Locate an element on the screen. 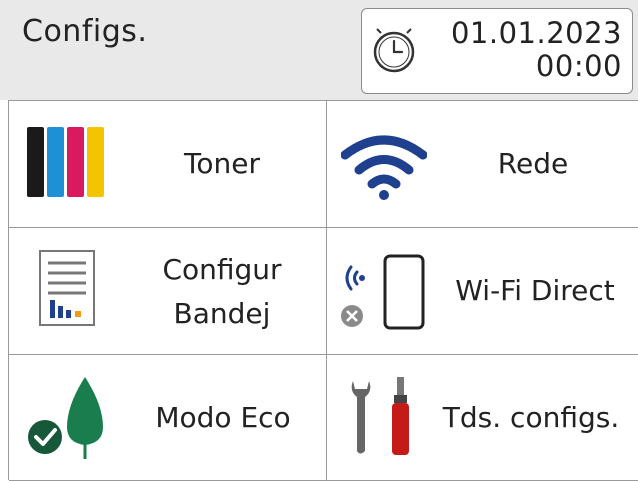 The height and width of the screenshot is (481, 638). tile-all-settings-label: Tds. configs. is located at coordinates (531, 417).